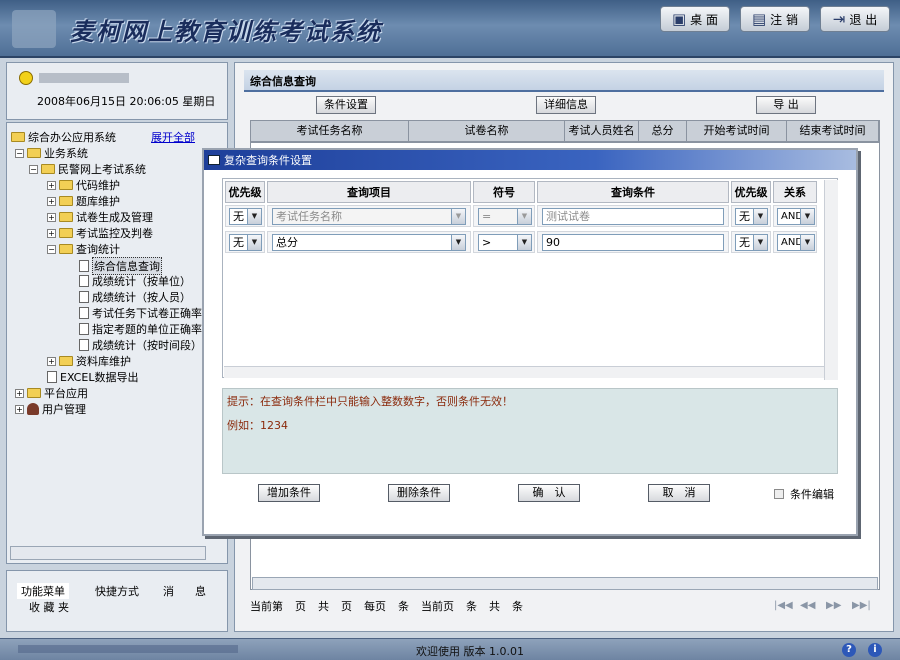  What do you see at coordinates (83, 185) in the screenshot?
I see `tree-item-code-maintain: + 代码维护` at bounding box center [83, 185].